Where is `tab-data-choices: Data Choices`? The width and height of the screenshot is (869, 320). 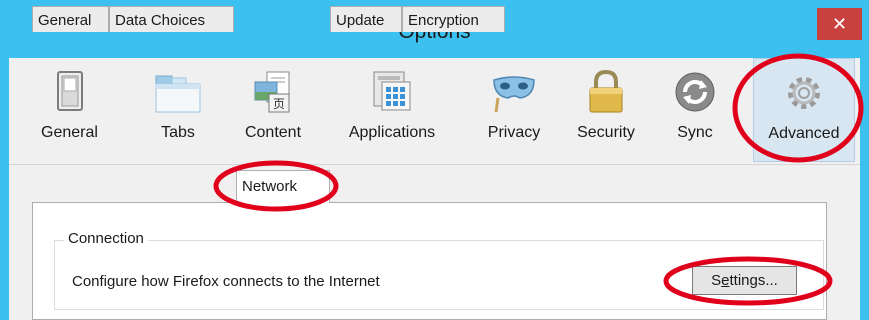
tab-data-choices: Data Choices is located at coordinates (171, 19).